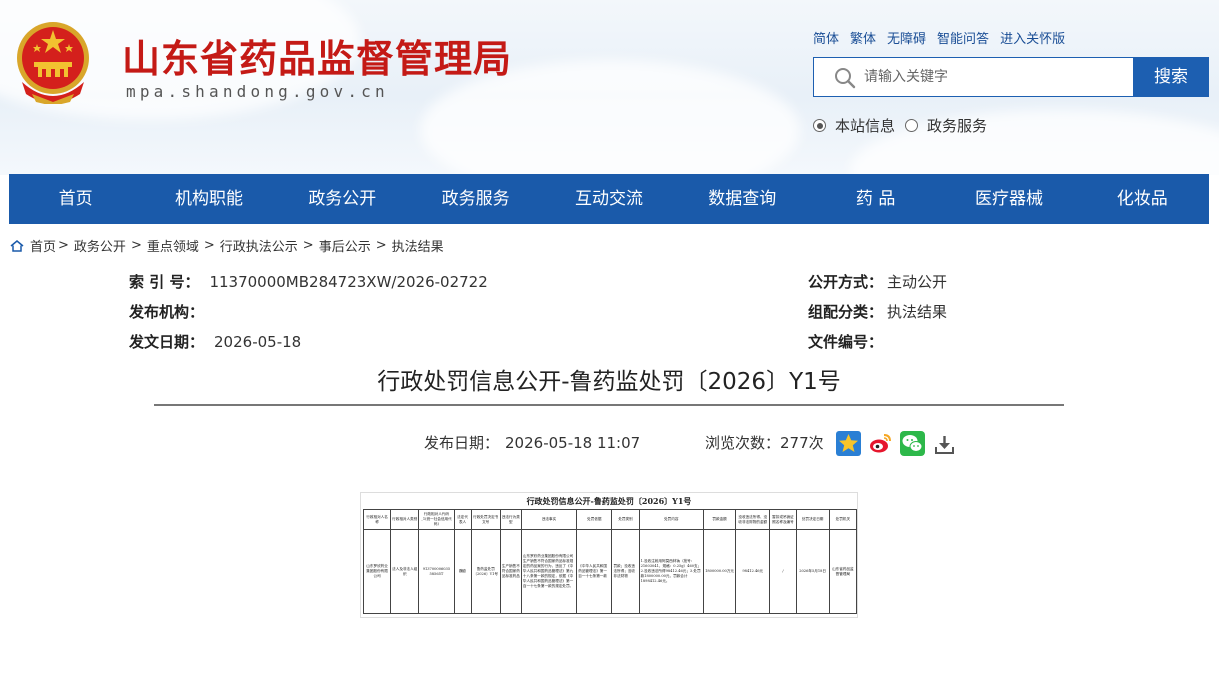 This screenshot has width=1219, height=683. I want to click on table-cell: 法人及非法人组织, so click(405, 571).